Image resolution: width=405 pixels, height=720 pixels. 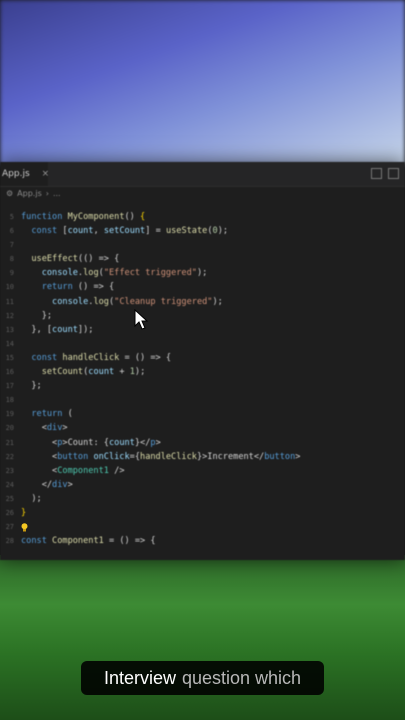 What do you see at coordinates (202, 386) in the screenshot?
I see `code-line: 17 };` at bounding box center [202, 386].